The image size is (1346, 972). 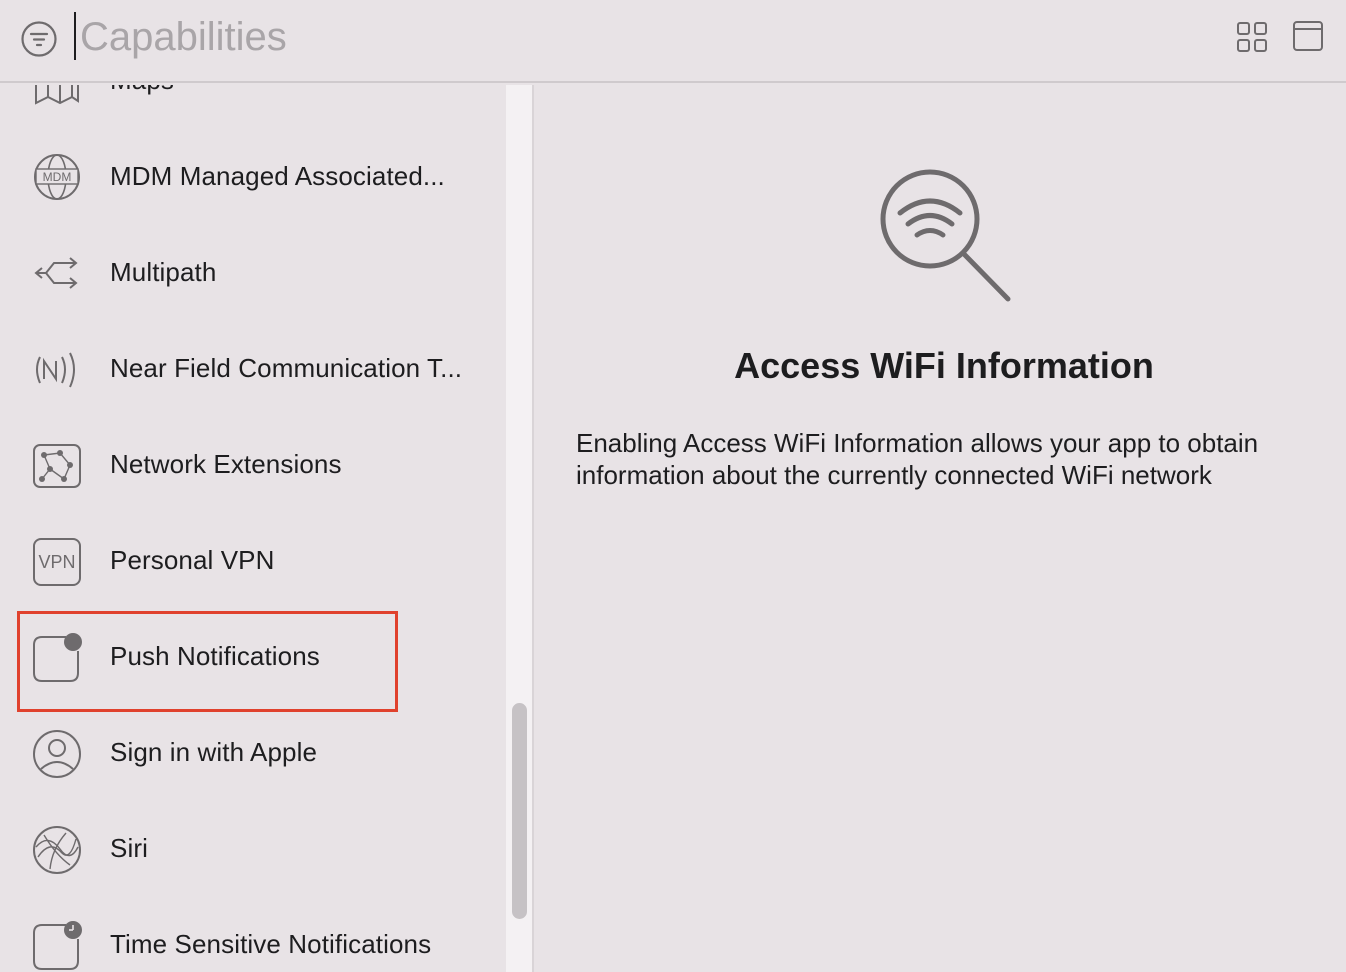 What do you see at coordinates (192, 560) in the screenshot?
I see `capability-label: Personal VPN` at bounding box center [192, 560].